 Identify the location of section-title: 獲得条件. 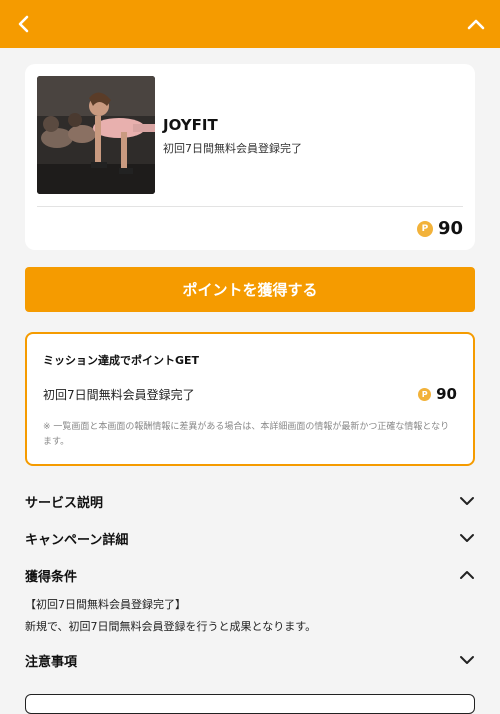
(51, 577).